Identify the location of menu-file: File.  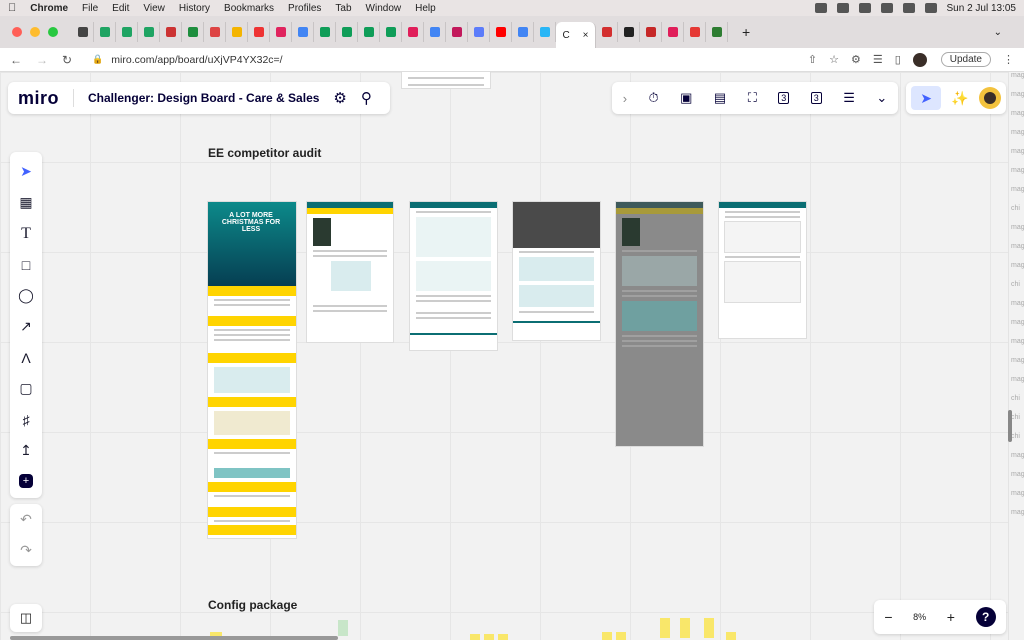
(90, 8).